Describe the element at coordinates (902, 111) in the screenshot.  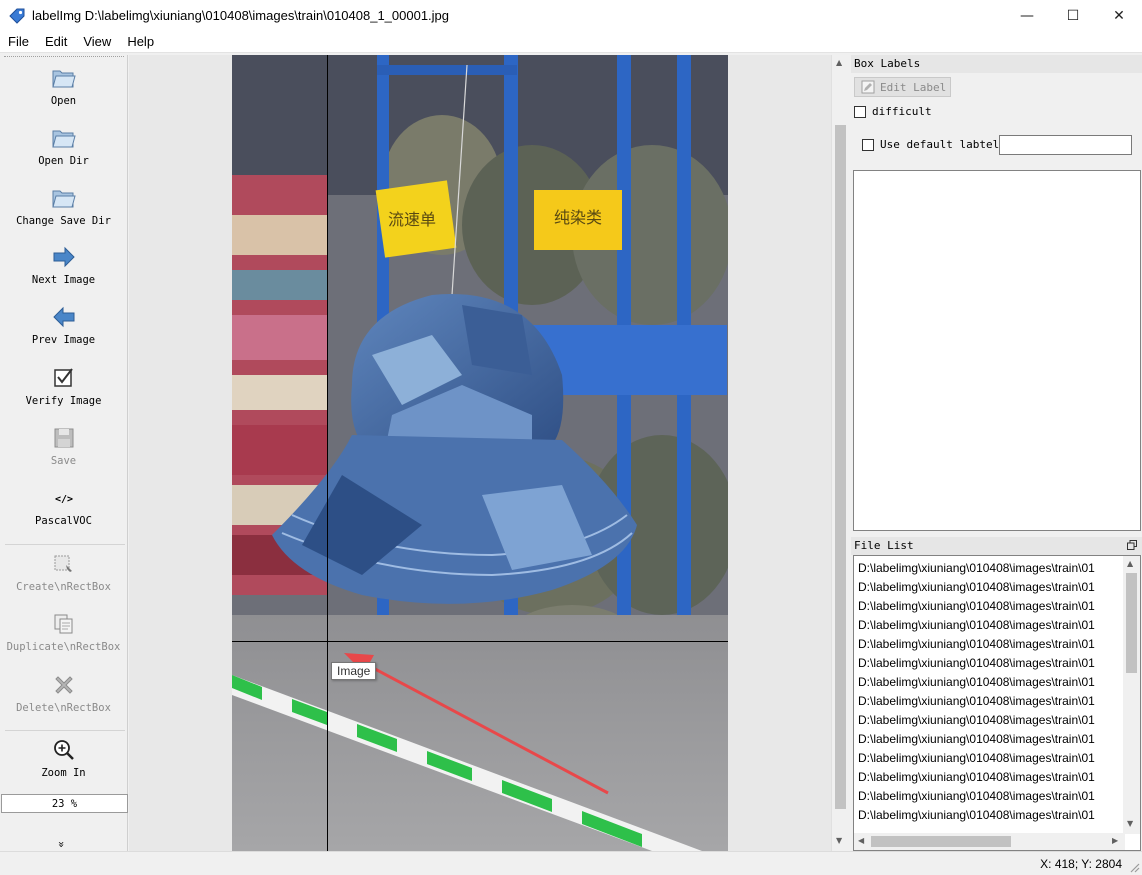
I see `difficult-label: difficult` at that location.